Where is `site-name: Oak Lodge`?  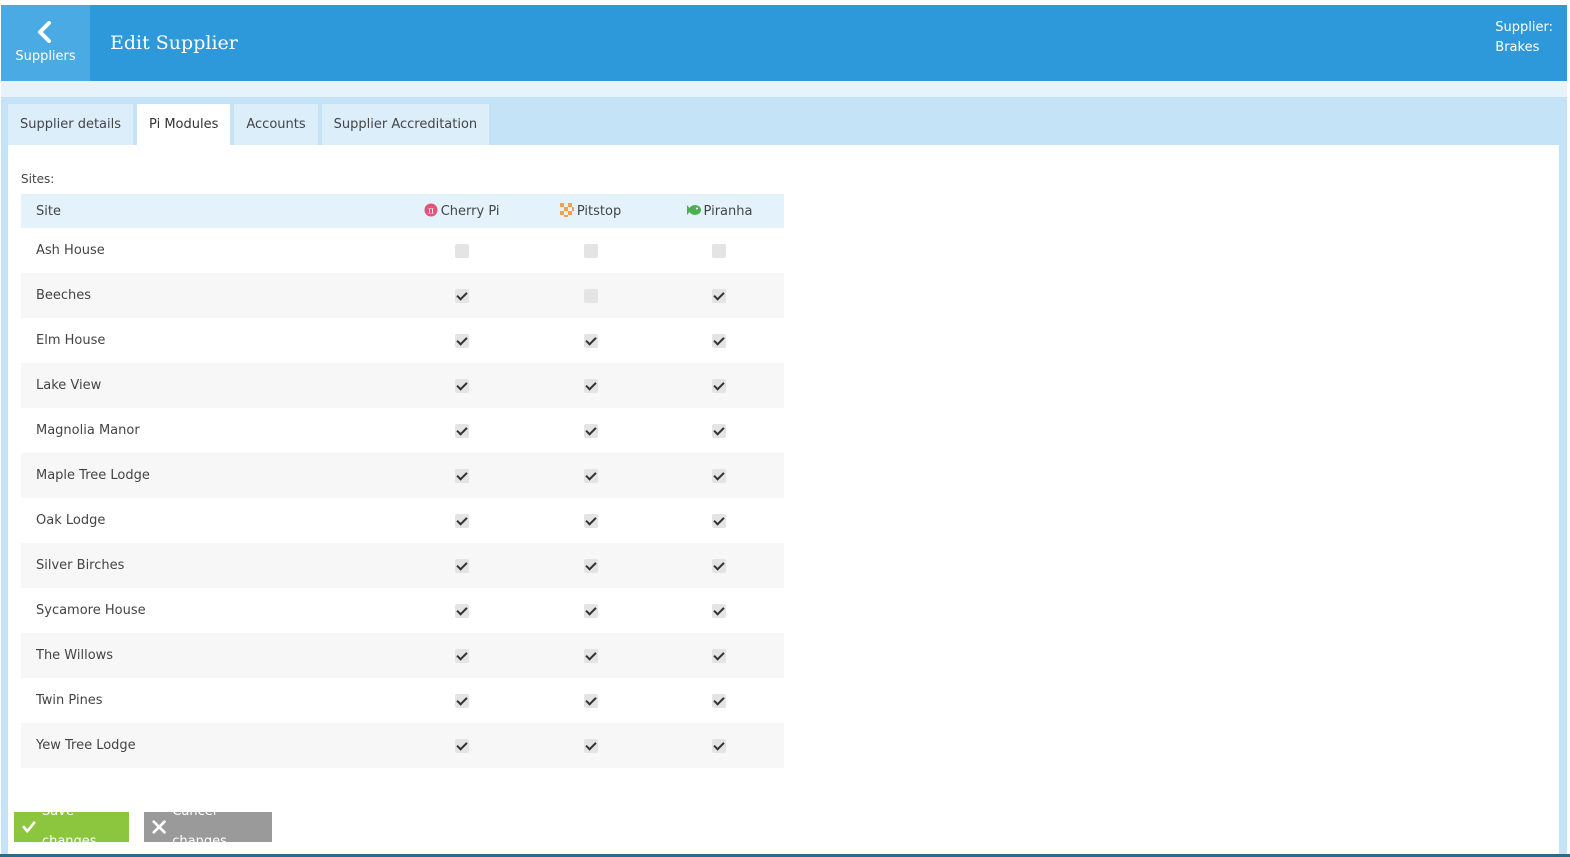 site-name: Oak Lodge is located at coordinates (71, 520).